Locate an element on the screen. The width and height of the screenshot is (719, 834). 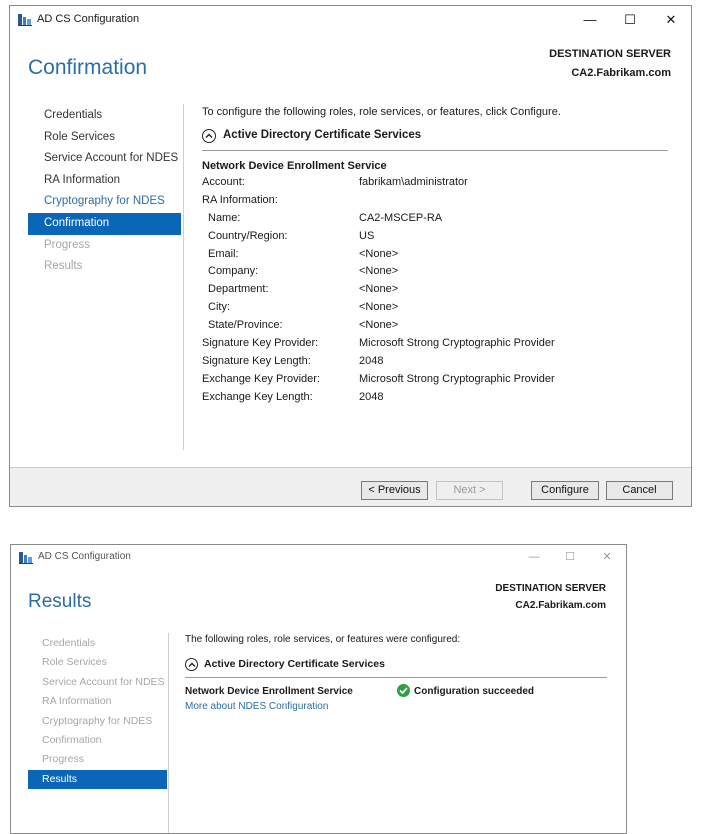
detail-row: City: <None> is located at coordinates (435, 308).